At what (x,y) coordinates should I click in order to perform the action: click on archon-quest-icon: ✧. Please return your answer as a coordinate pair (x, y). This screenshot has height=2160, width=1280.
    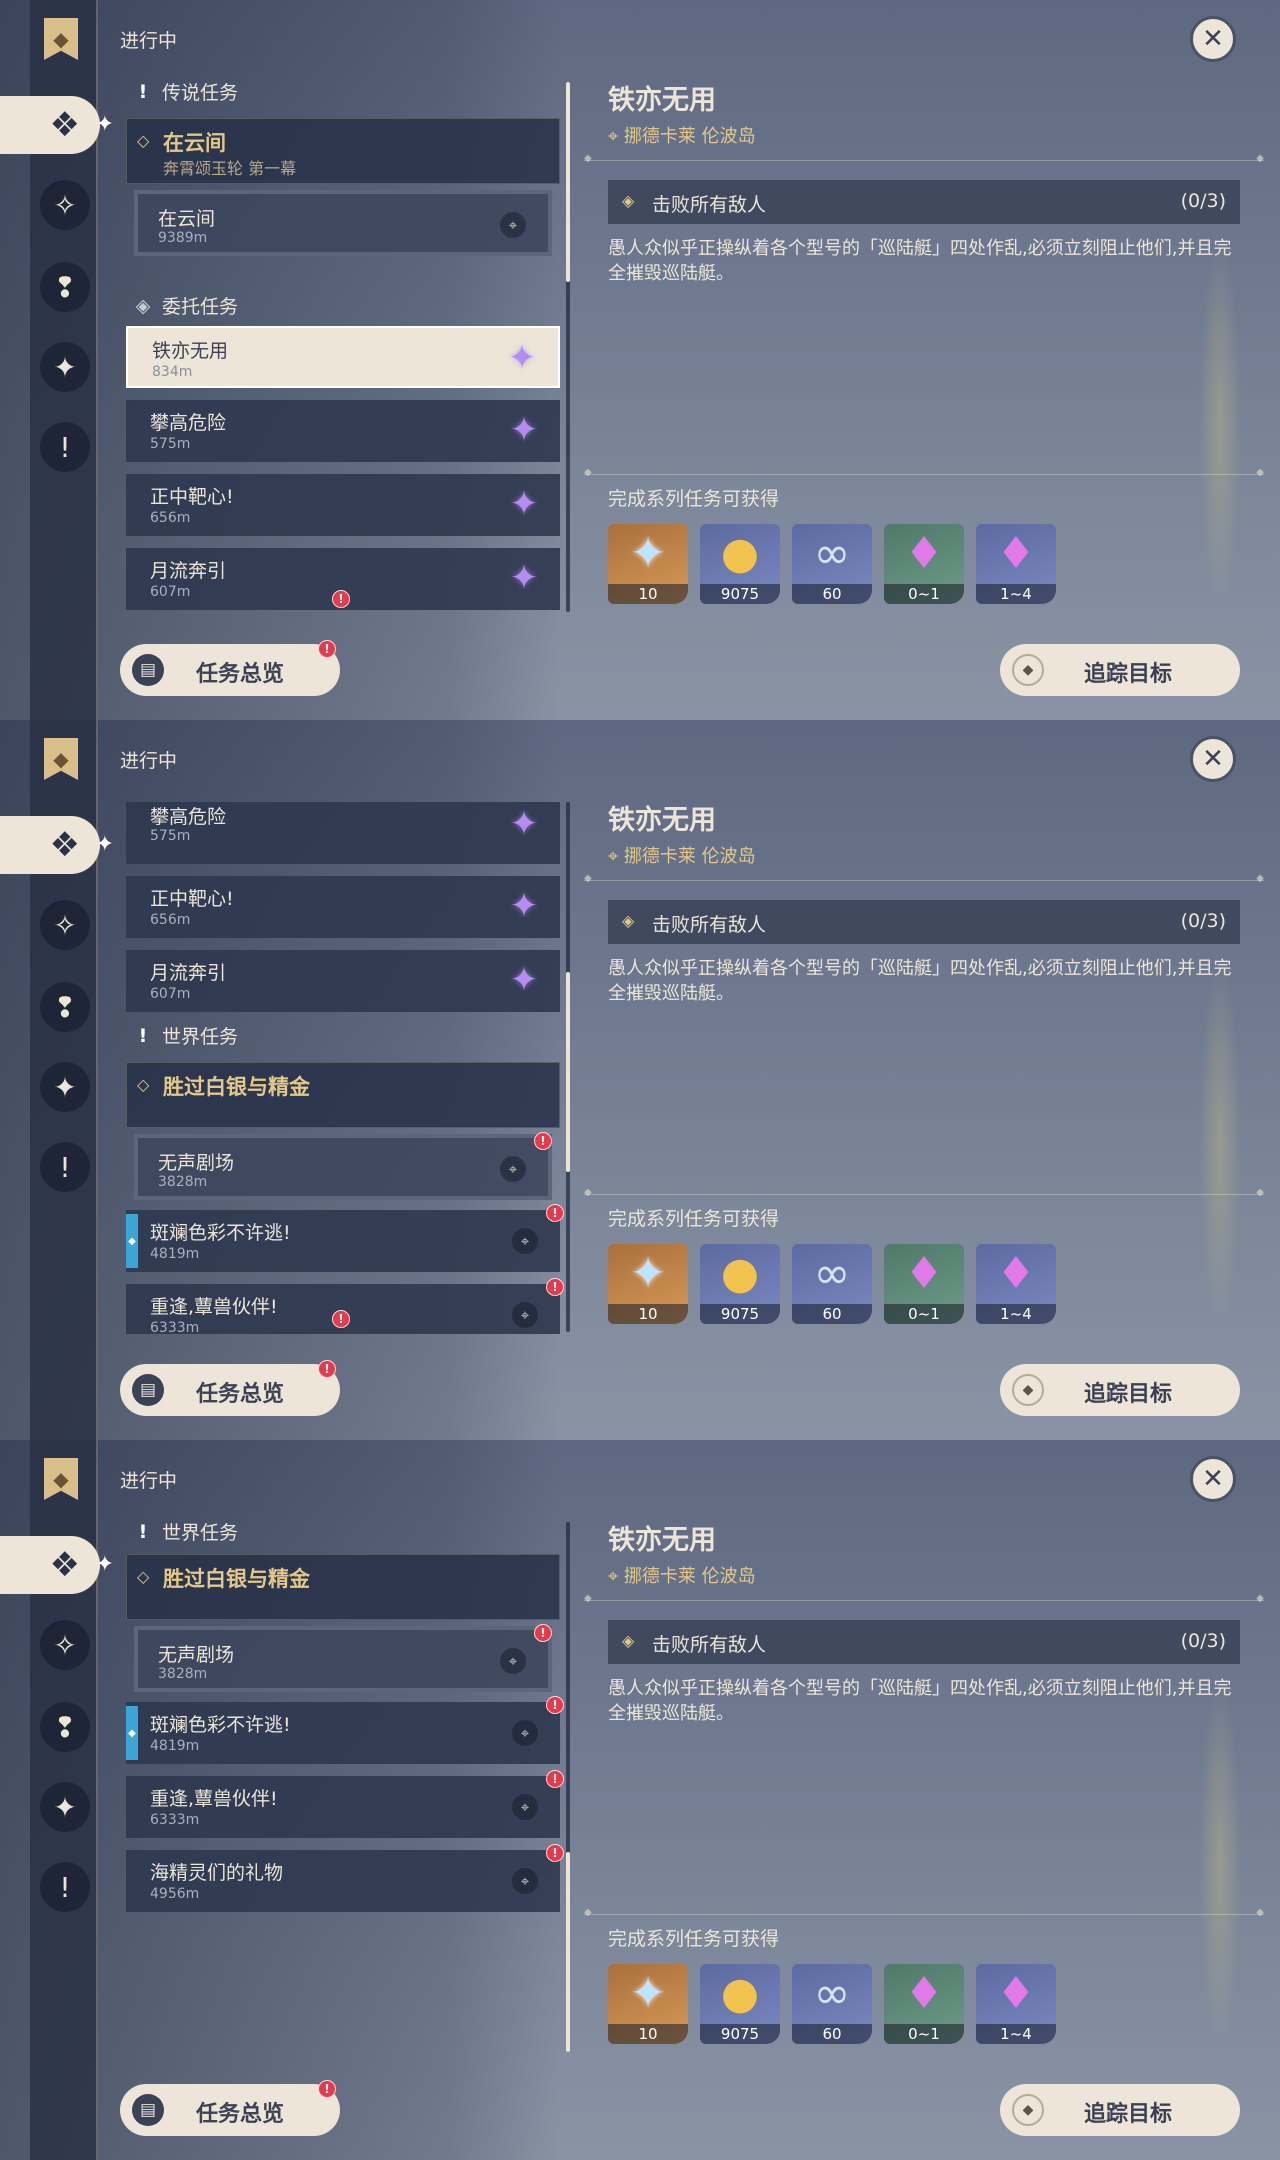
    Looking at the image, I should click on (65, 1645).